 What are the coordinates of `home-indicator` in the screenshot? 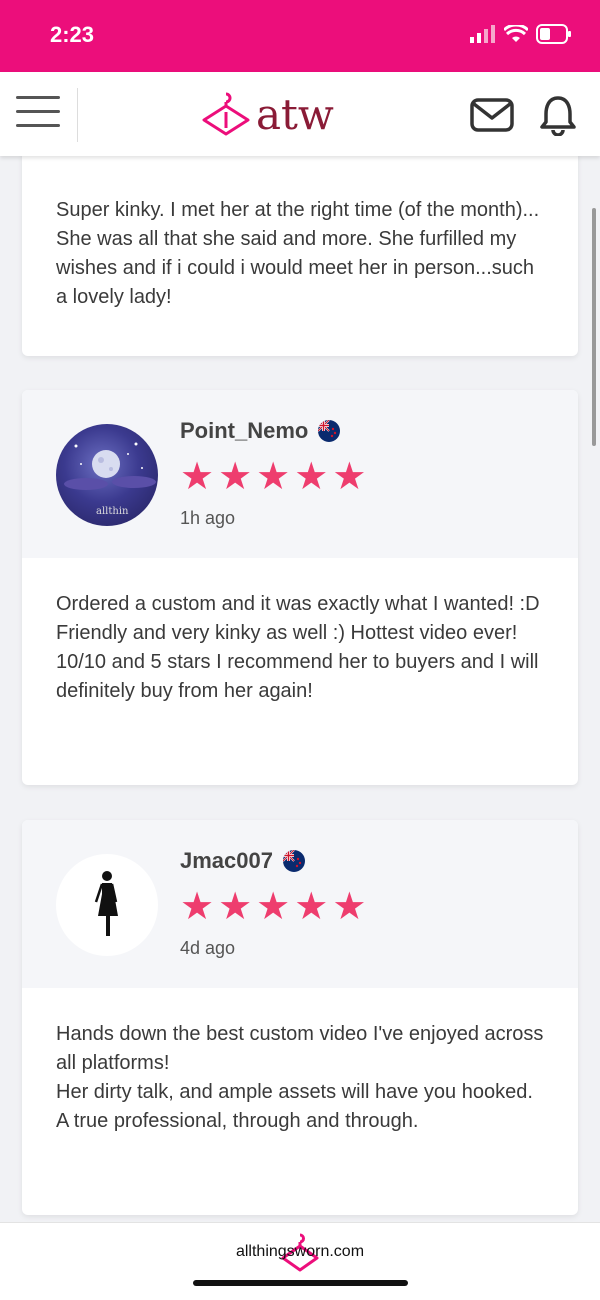 It's located at (300, 1283).